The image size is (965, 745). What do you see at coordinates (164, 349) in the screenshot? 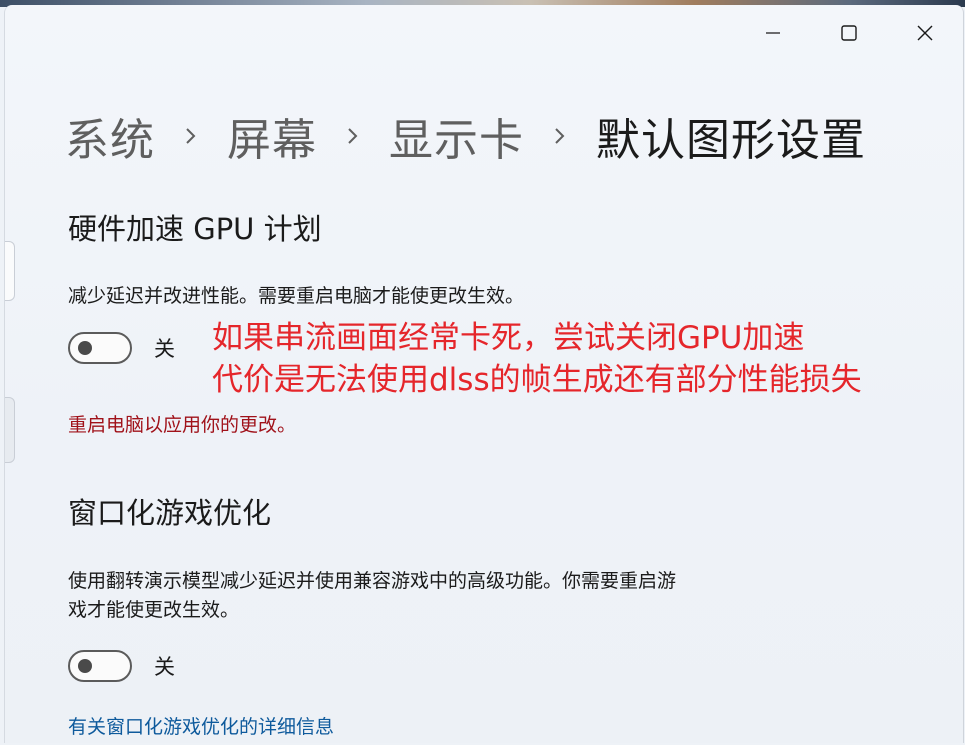
I see `gpu-scheduling-toggle-state: 关` at bounding box center [164, 349].